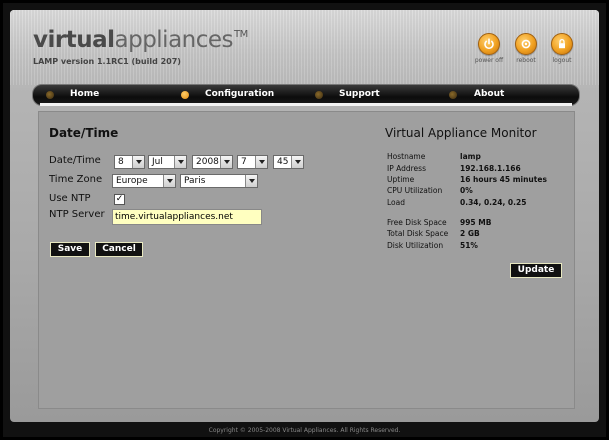 The image size is (609, 440). Describe the element at coordinates (185, 95) in the screenshot. I see `nav-dot-active-icon` at that location.